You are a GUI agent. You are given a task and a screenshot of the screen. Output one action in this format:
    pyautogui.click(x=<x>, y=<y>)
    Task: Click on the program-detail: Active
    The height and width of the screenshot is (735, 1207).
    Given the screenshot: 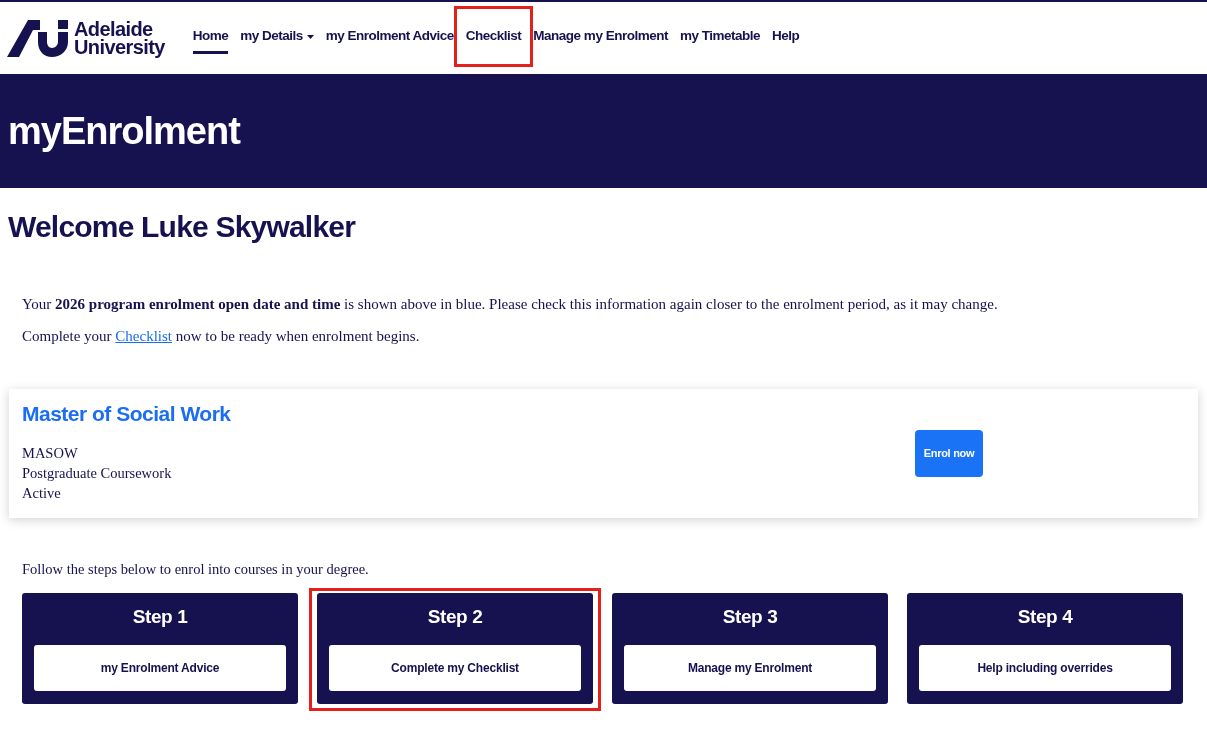 What is the action you would take?
    pyautogui.click(x=42, y=493)
    